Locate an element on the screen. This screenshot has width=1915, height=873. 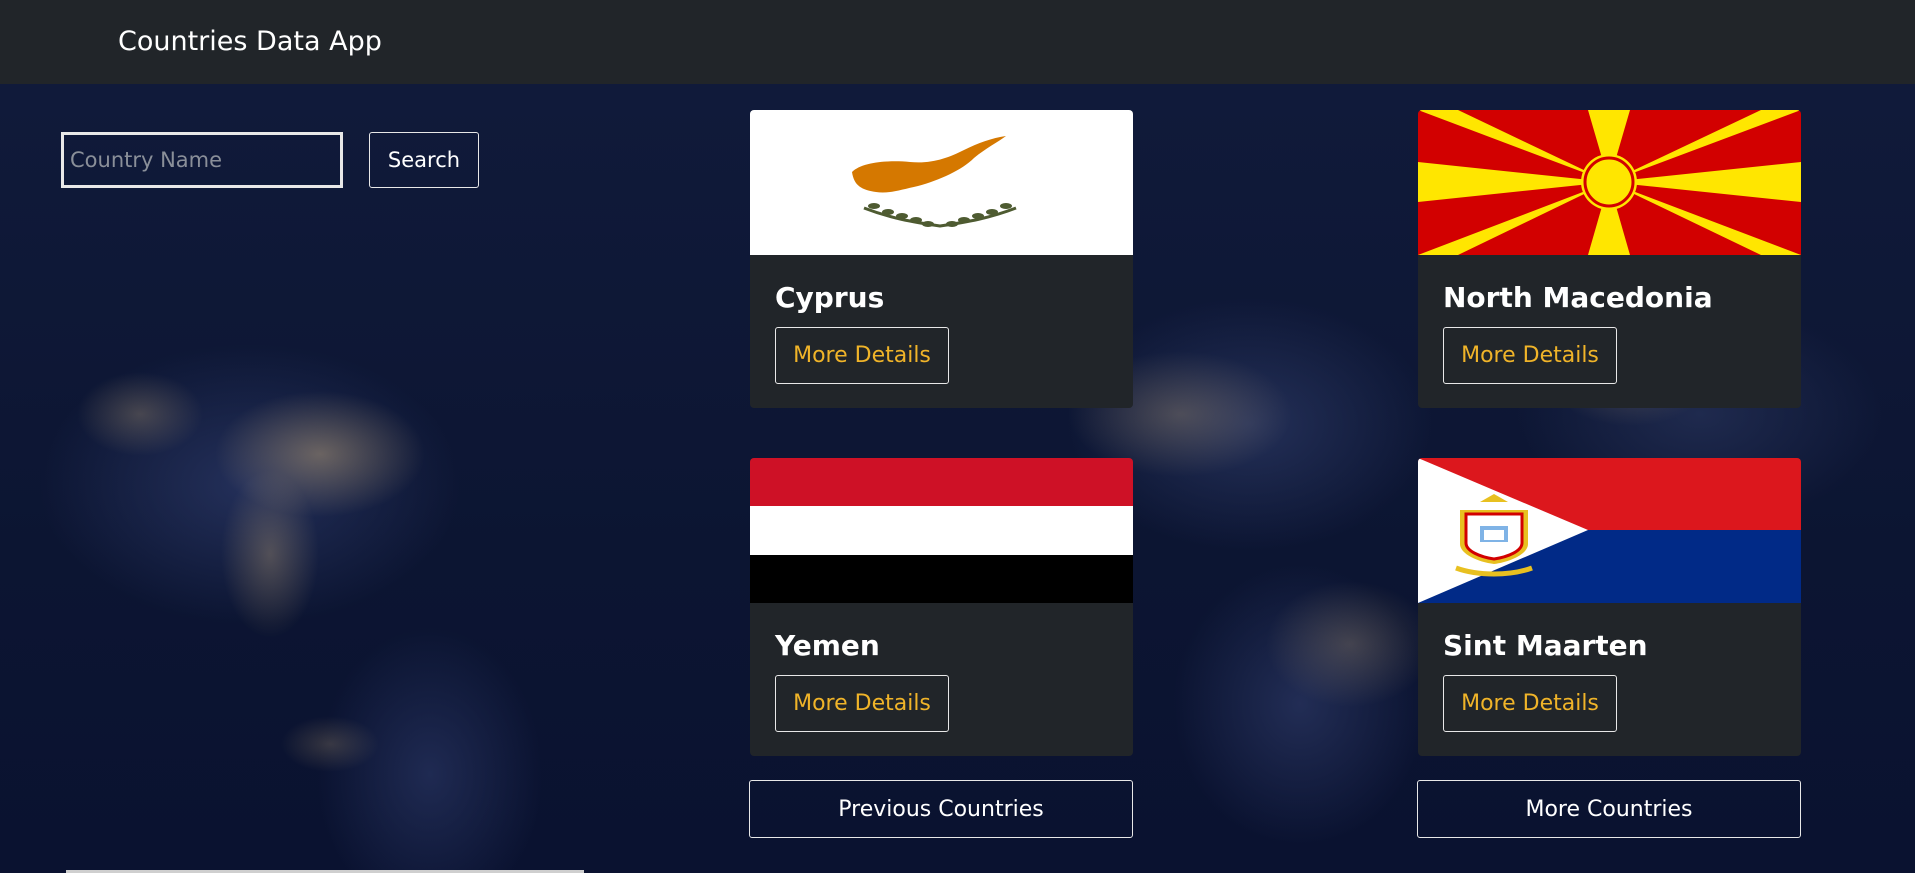
navbar: Countries Data App is located at coordinates (957, 42).